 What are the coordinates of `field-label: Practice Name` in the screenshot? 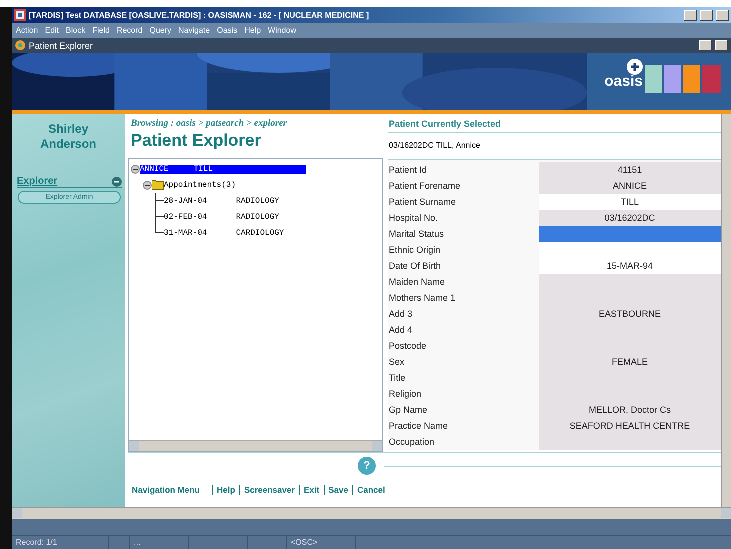 It's located at (419, 426).